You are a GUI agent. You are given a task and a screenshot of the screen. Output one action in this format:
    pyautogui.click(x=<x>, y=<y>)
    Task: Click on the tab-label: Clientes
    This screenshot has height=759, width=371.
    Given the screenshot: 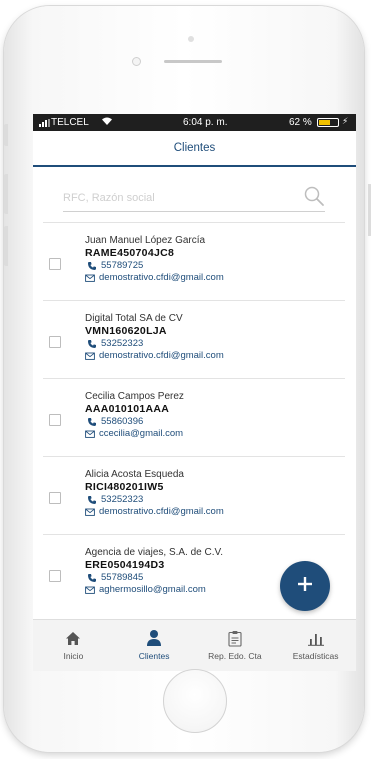 What is the action you would take?
    pyautogui.click(x=154, y=656)
    